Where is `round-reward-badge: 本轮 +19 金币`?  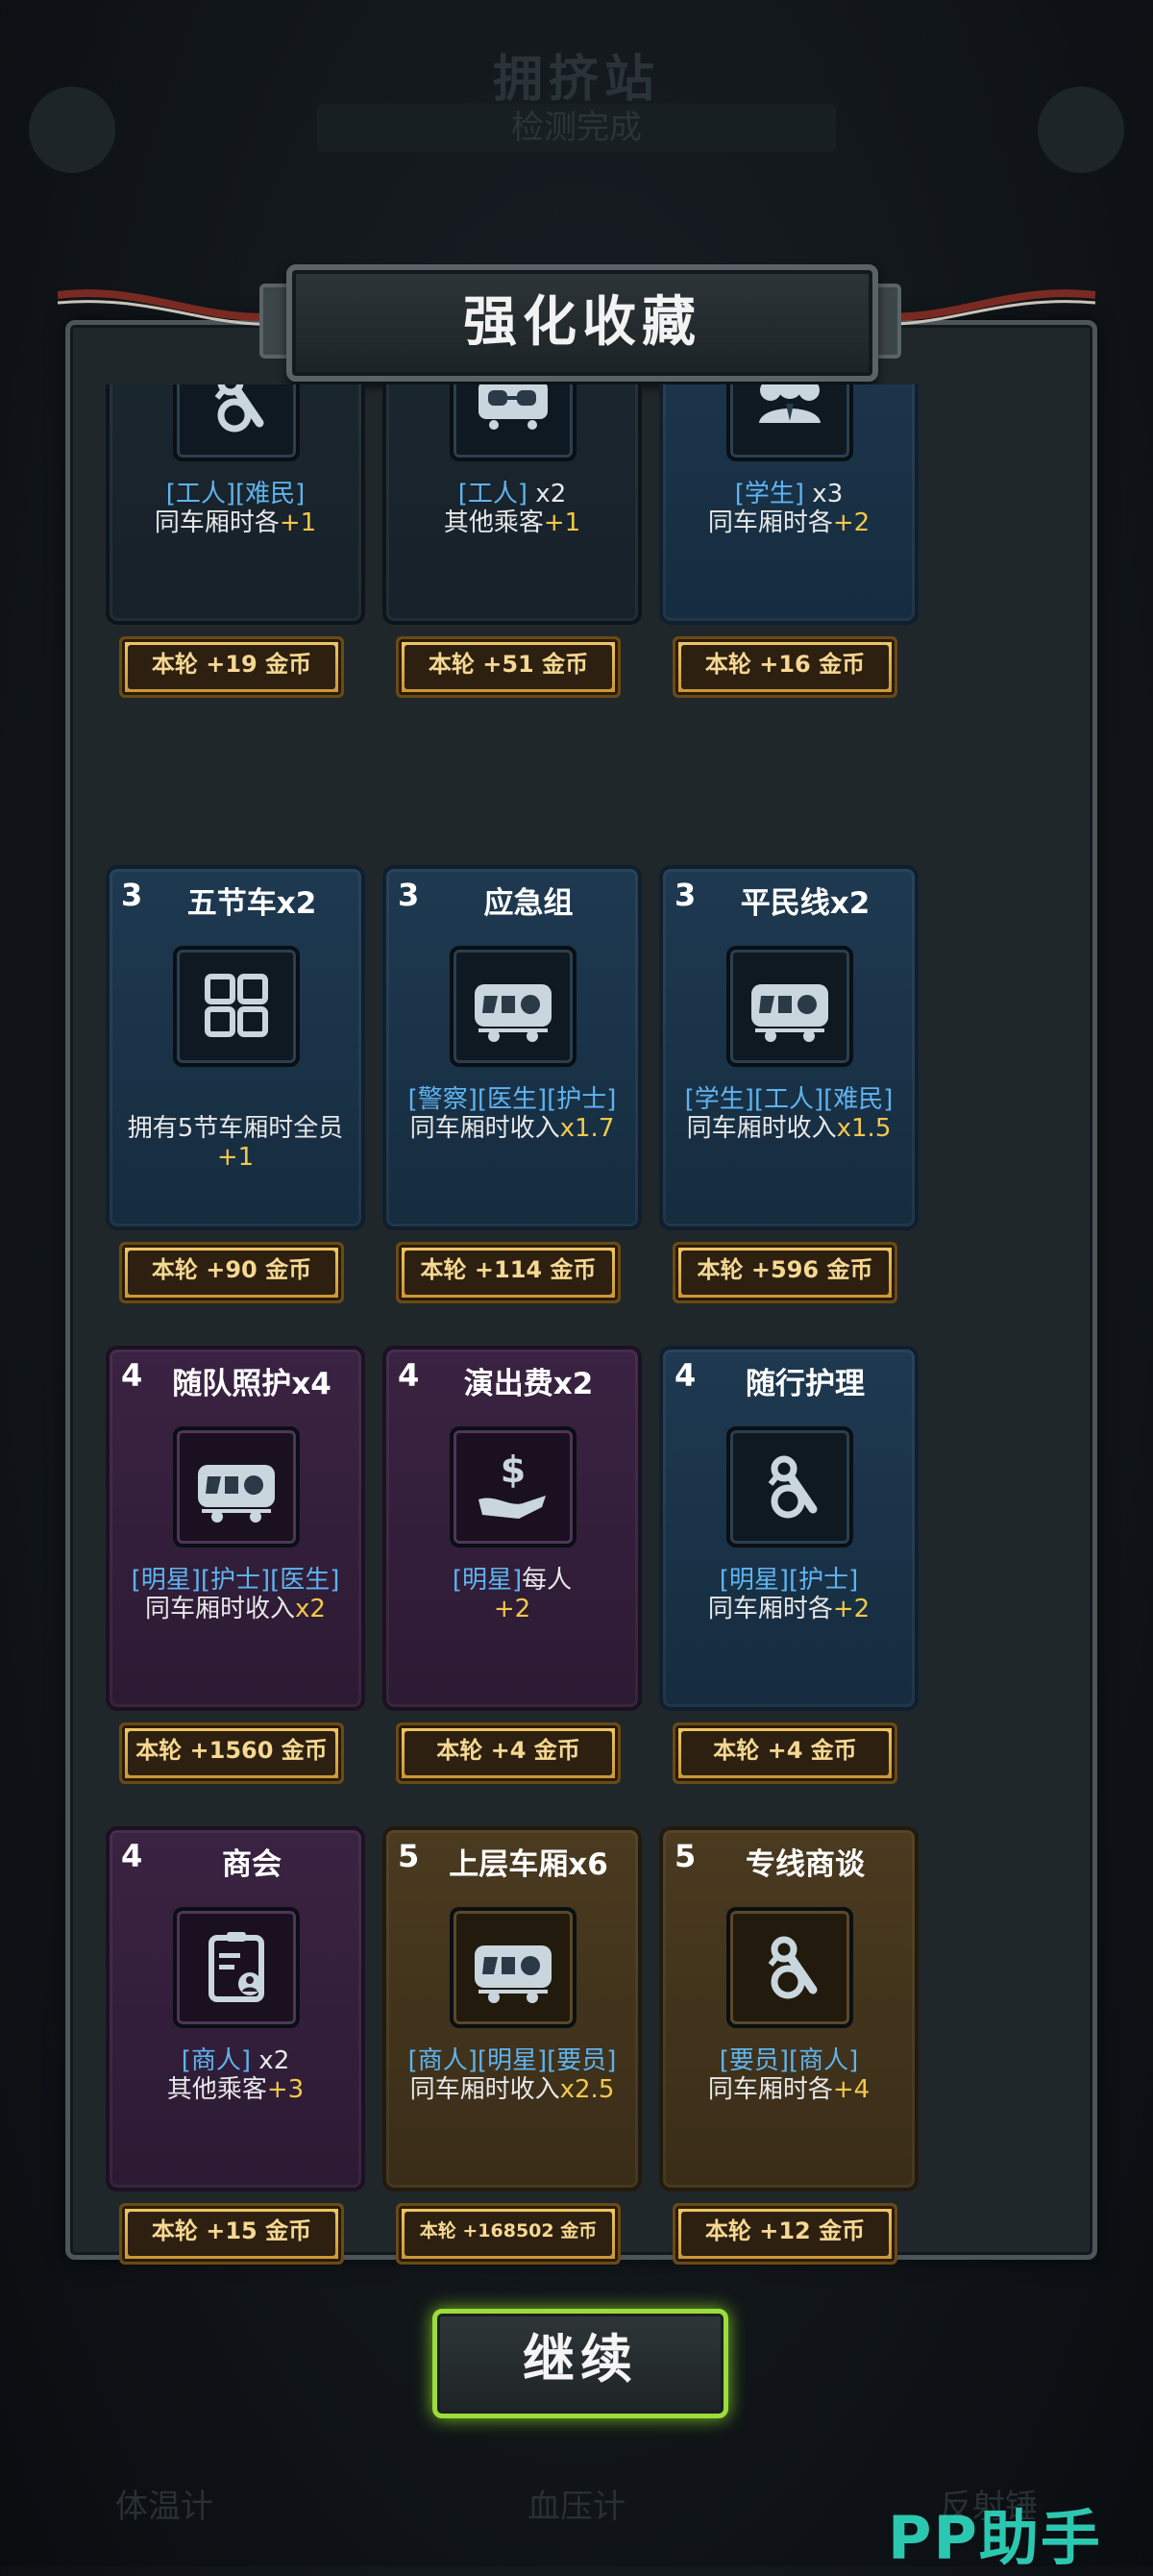 round-reward-badge: 本轮 +19 金币 is located at coordinates (232, 667).